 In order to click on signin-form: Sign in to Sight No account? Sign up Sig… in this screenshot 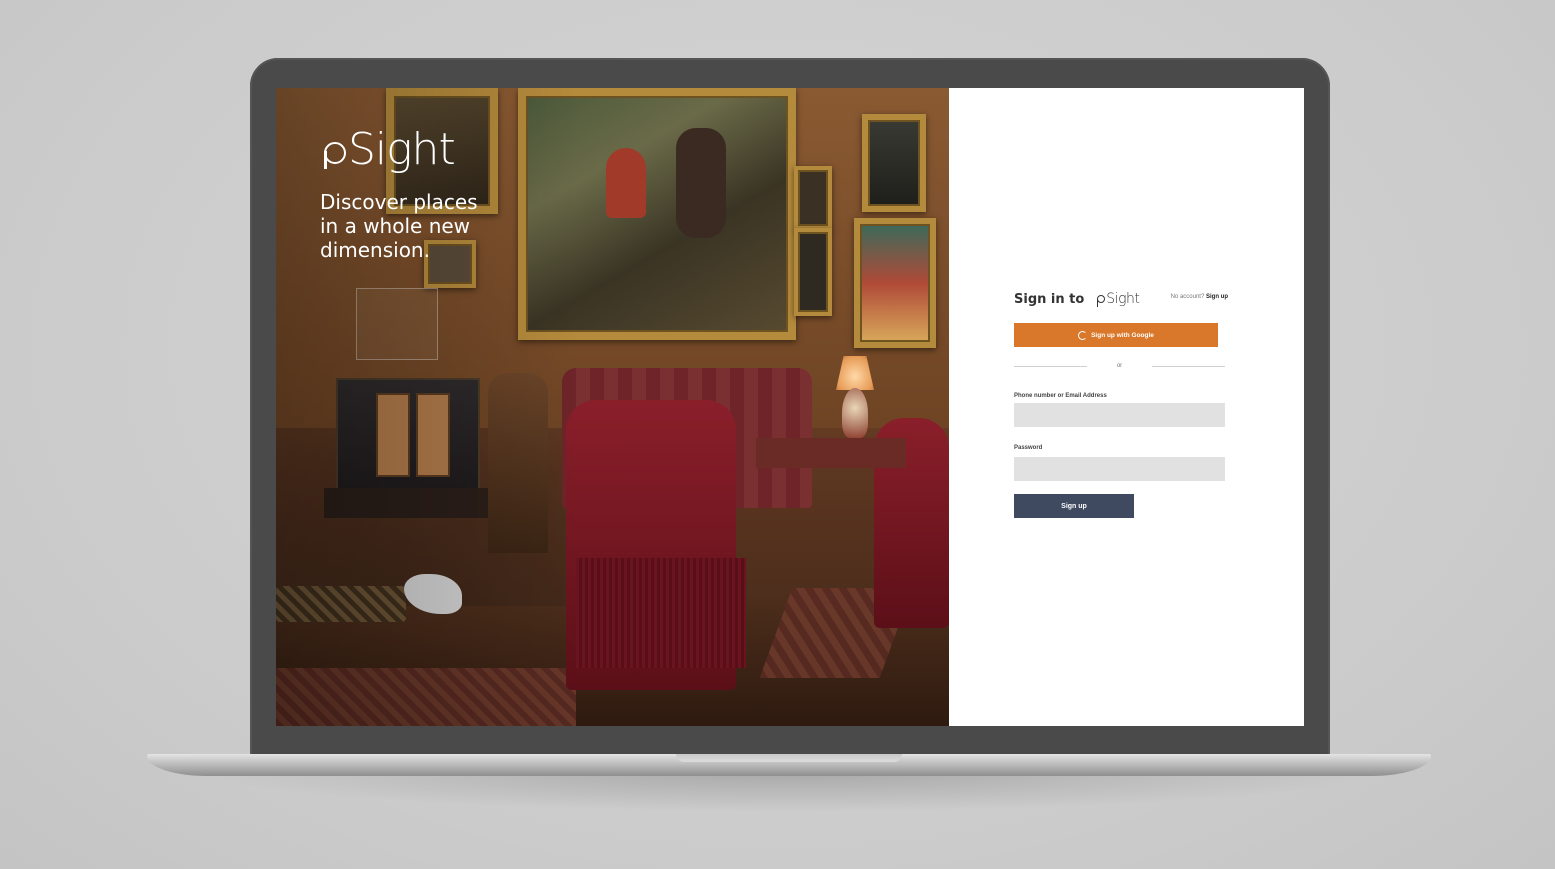, I will do `click(1121, 403)`.